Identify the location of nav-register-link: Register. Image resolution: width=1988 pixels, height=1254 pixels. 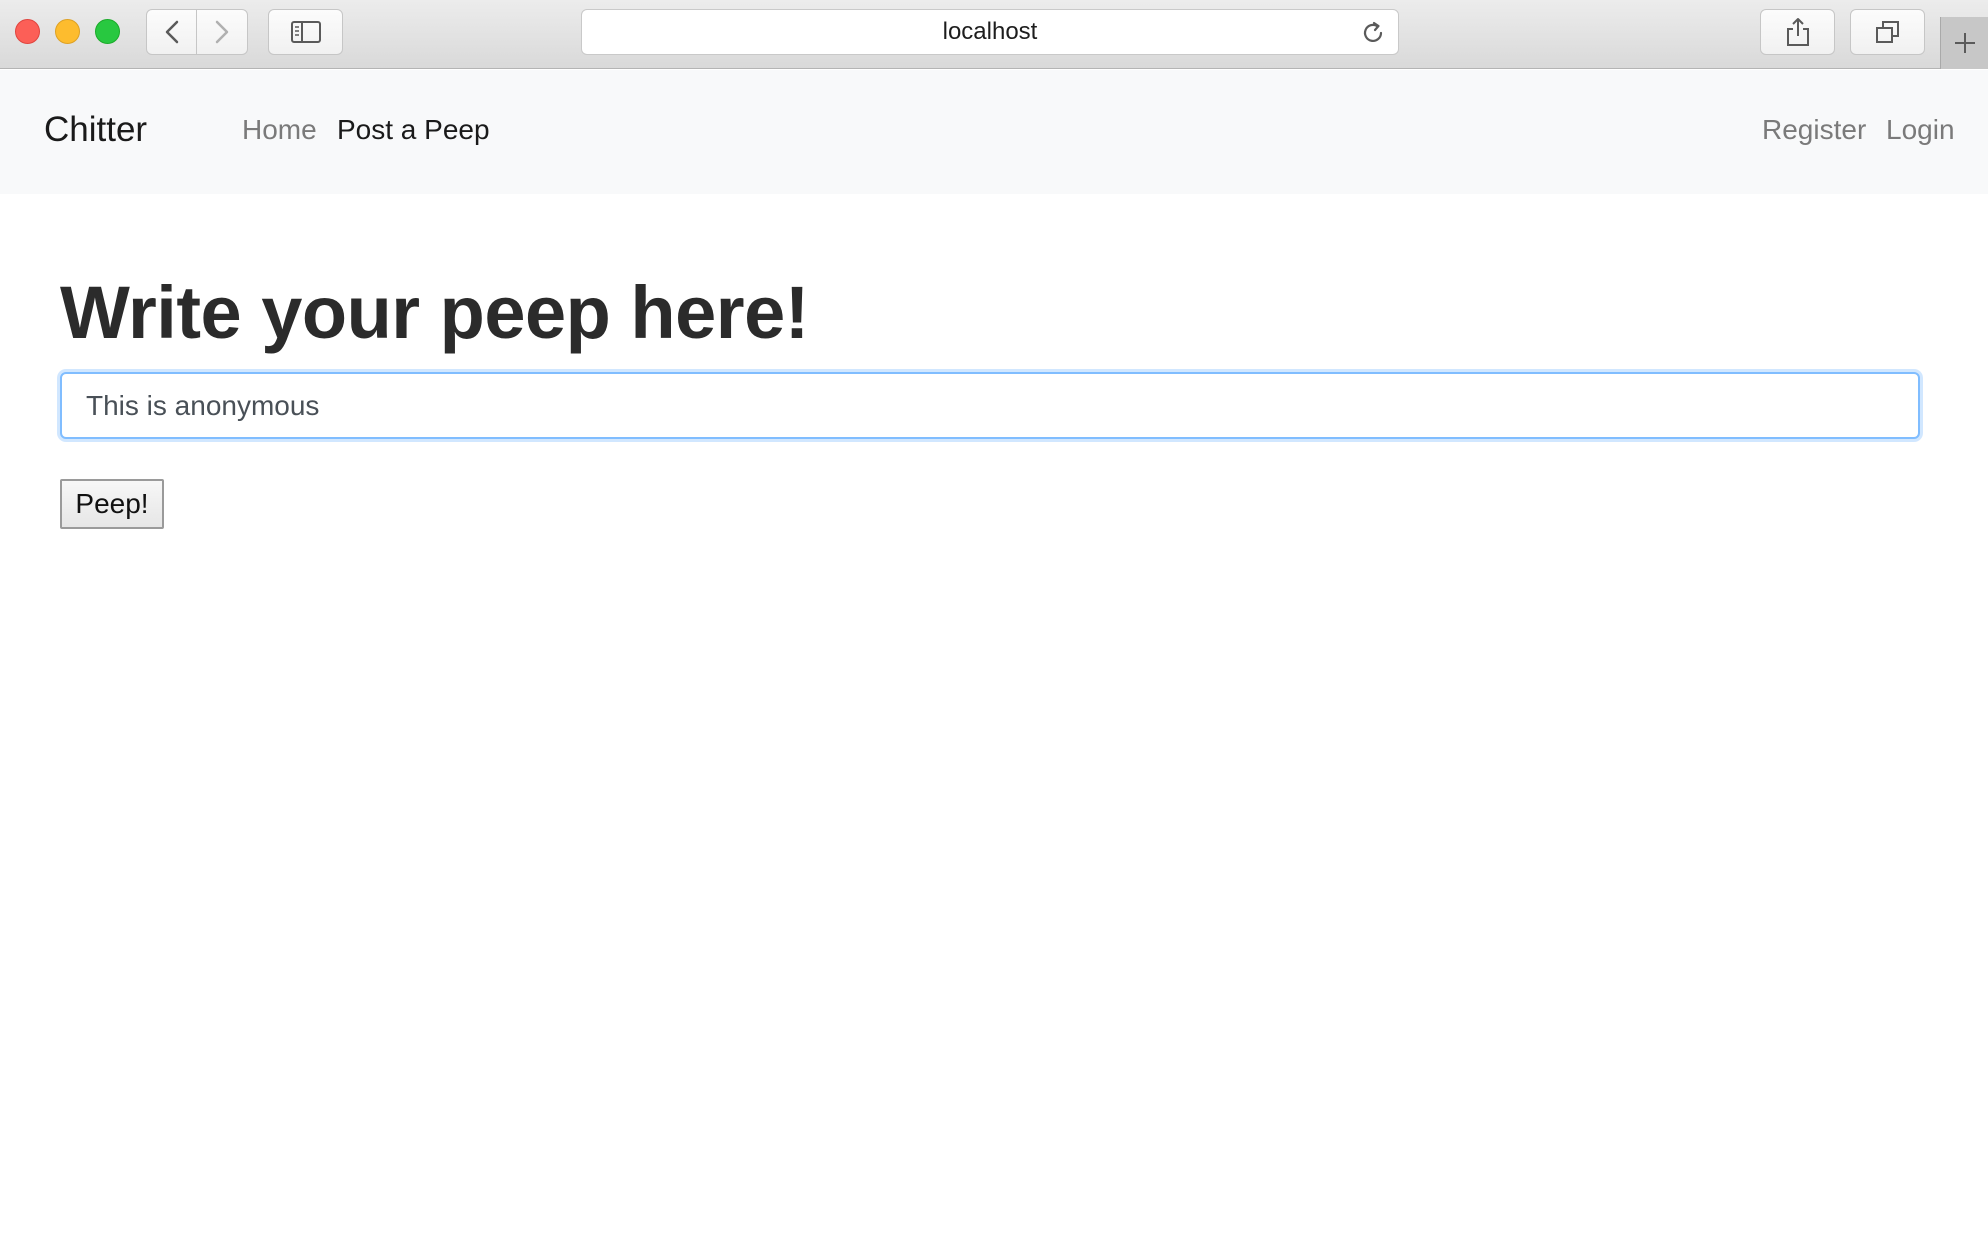
(1814, 130).